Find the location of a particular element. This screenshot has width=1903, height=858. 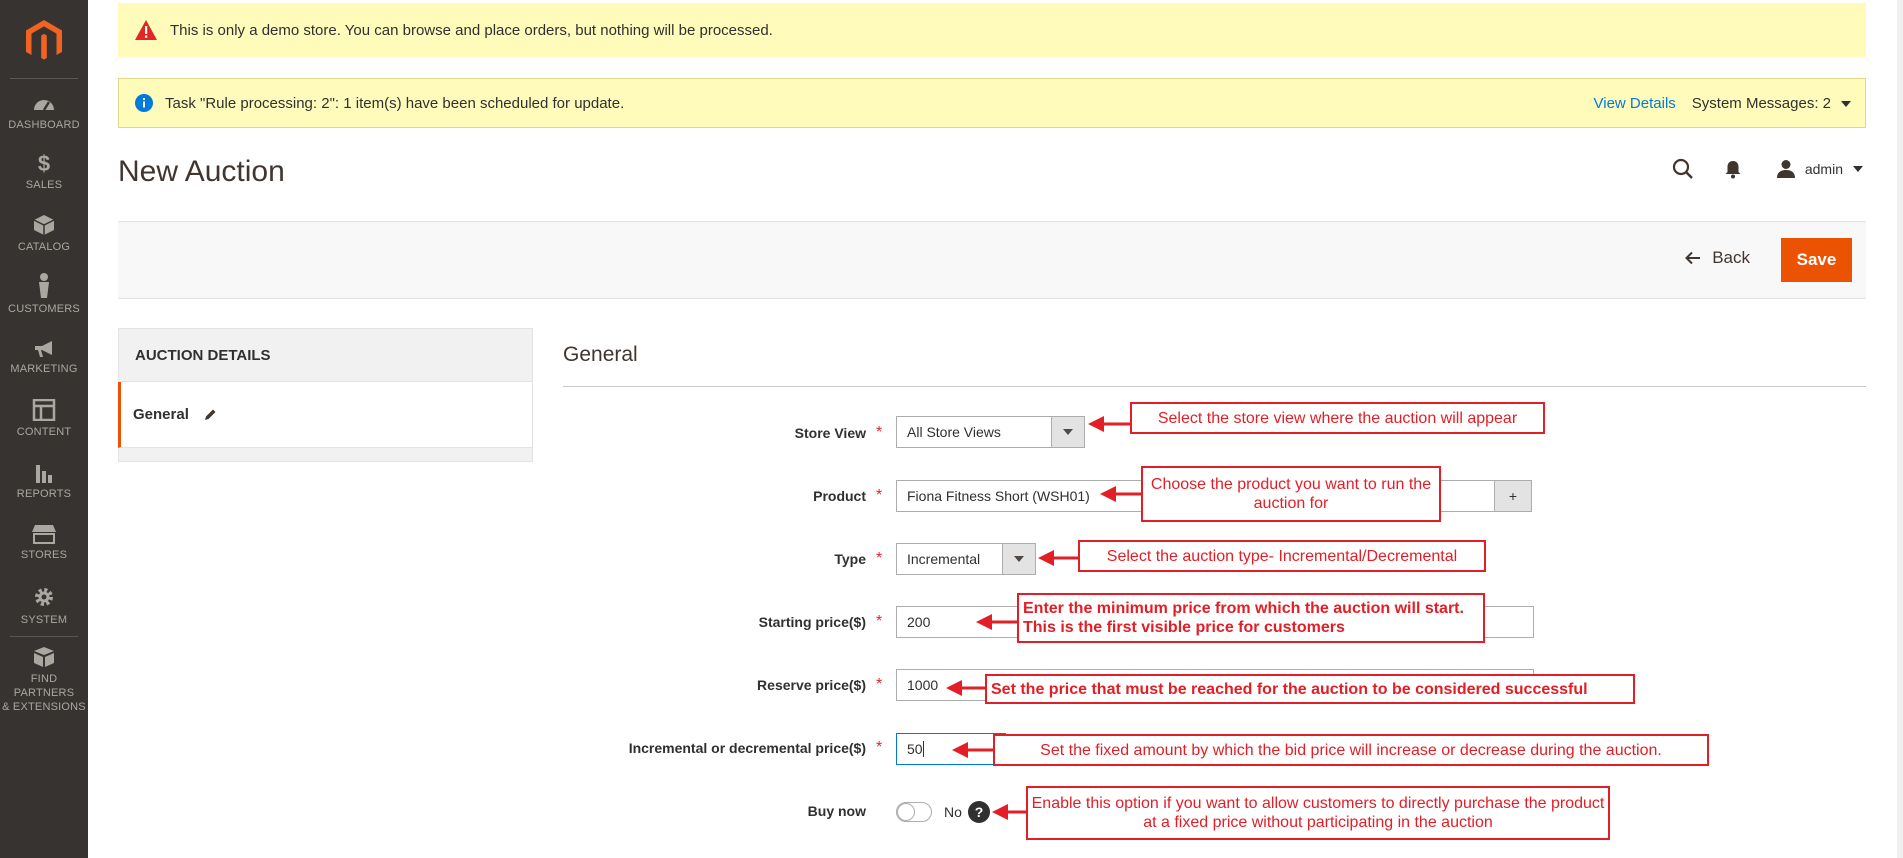

page-actions-bar: Back Save is located at coordinates (992, 260).